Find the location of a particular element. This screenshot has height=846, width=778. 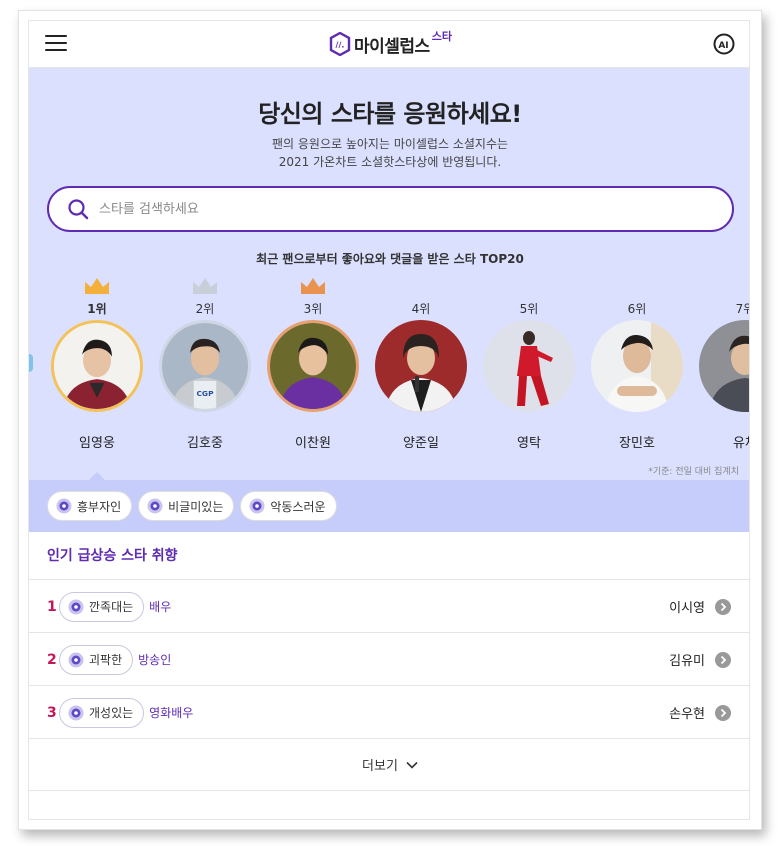

job-label: 방송인 is located at coordinates (155, 660).